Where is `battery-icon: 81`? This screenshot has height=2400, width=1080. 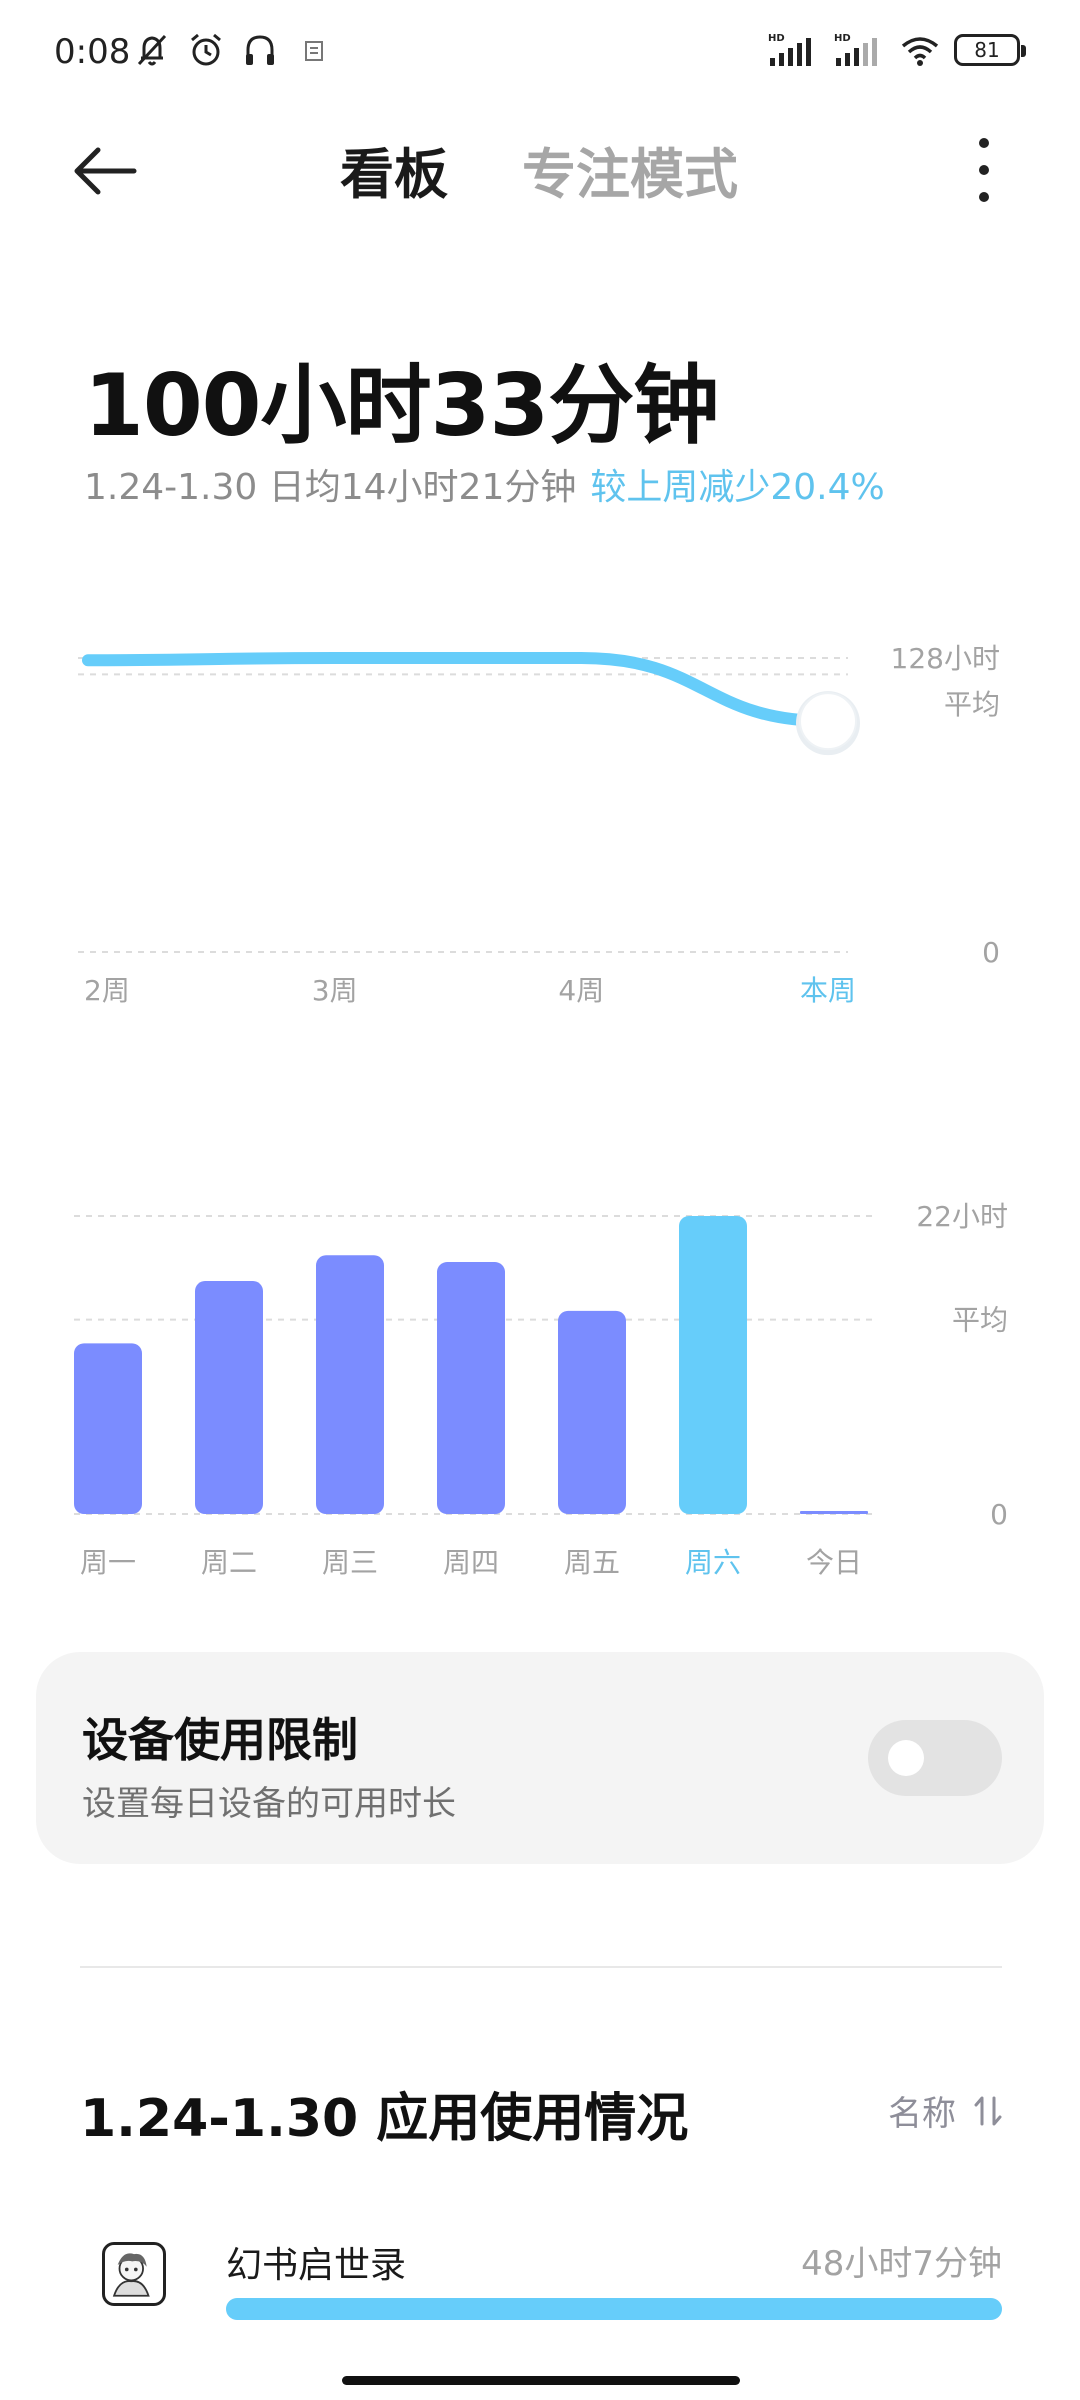
battery-icon: 81 is located at coordinates (990, 50).